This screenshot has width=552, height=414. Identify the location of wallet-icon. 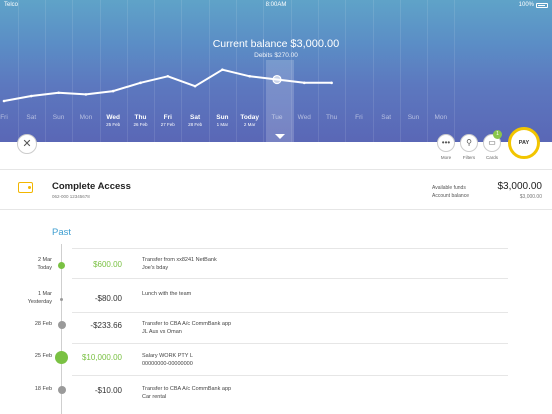
(25, 187).